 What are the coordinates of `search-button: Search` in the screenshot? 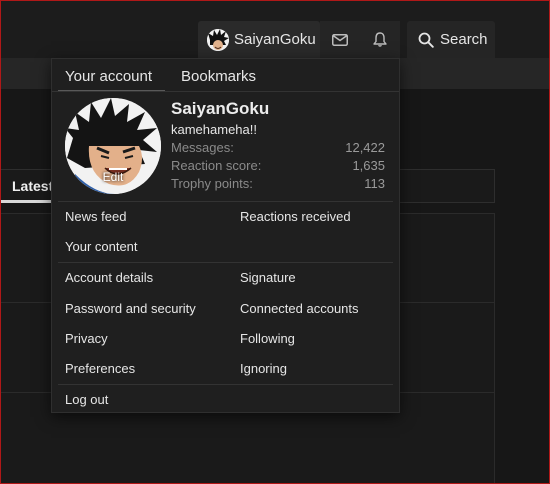 It's located at (451, 39).